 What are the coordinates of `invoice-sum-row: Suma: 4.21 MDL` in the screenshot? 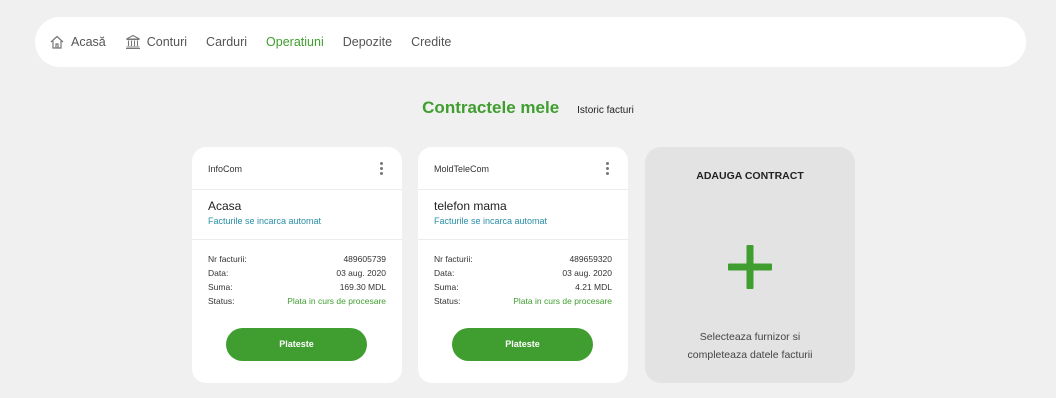 It's located at (523, 287).